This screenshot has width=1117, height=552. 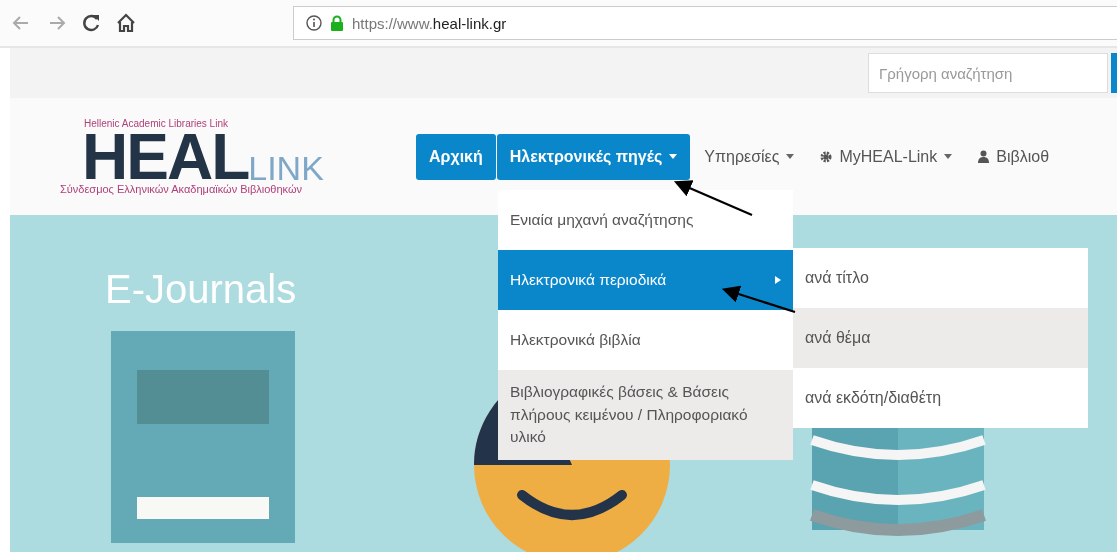 What do you see at coordinates (749, 156) in the screenshot?
I see `nav-item: Υπηρεσίες` at bounding box center [749, 156].